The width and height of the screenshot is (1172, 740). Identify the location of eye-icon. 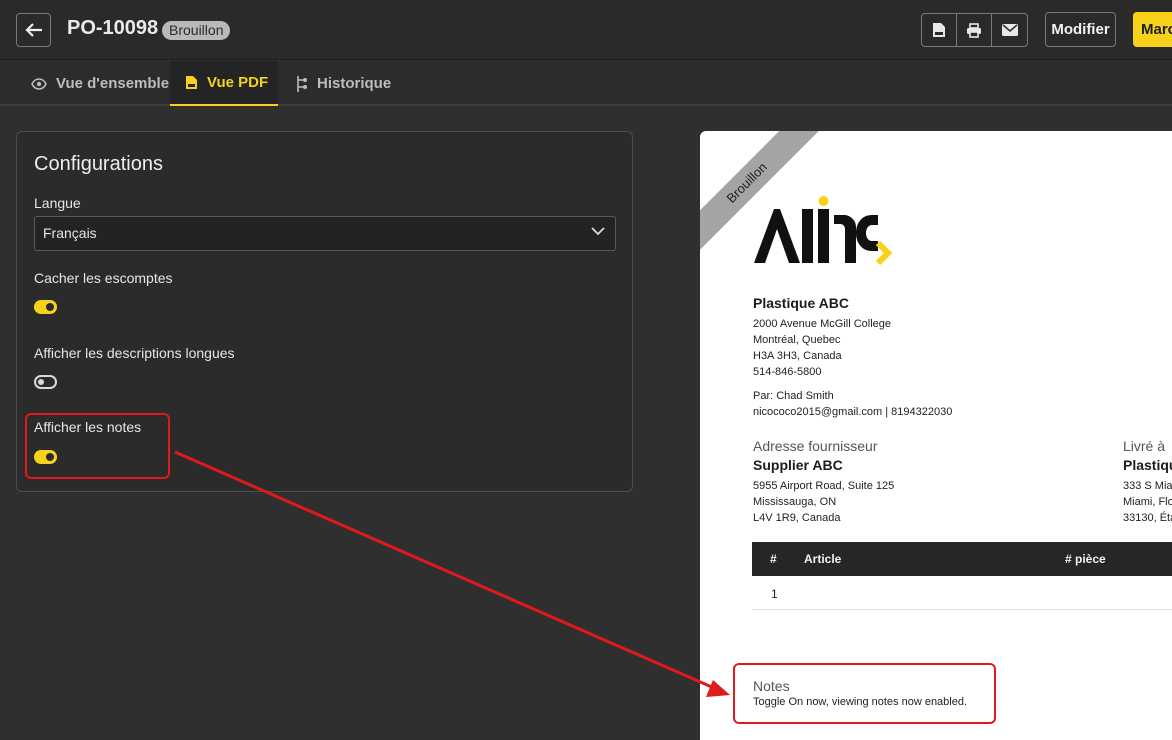
(39, 83).